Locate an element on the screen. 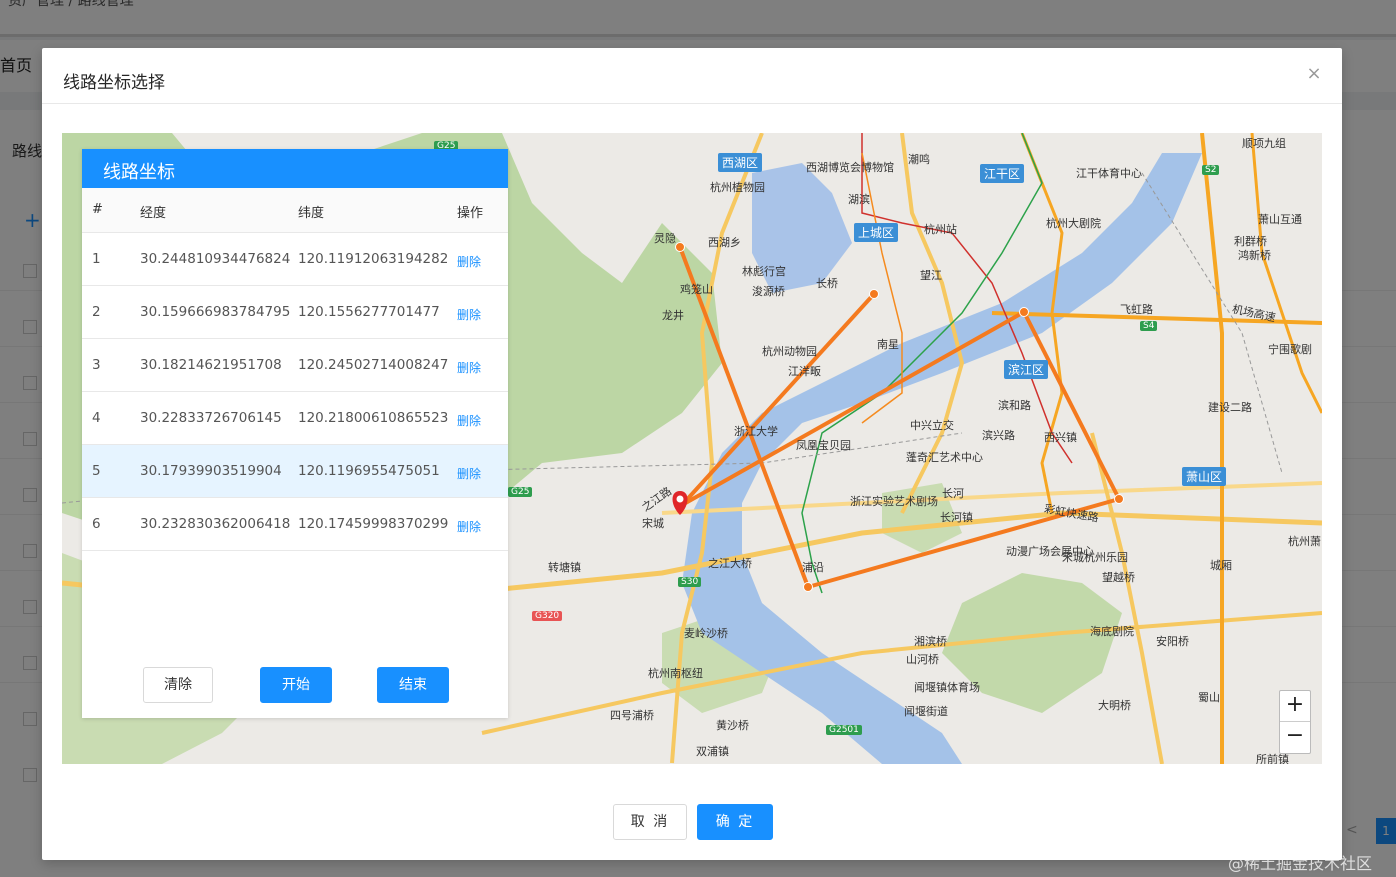 This screenshot has width=1396, height=877. highway-shield: G2501 is located at coordinates (844, 730).